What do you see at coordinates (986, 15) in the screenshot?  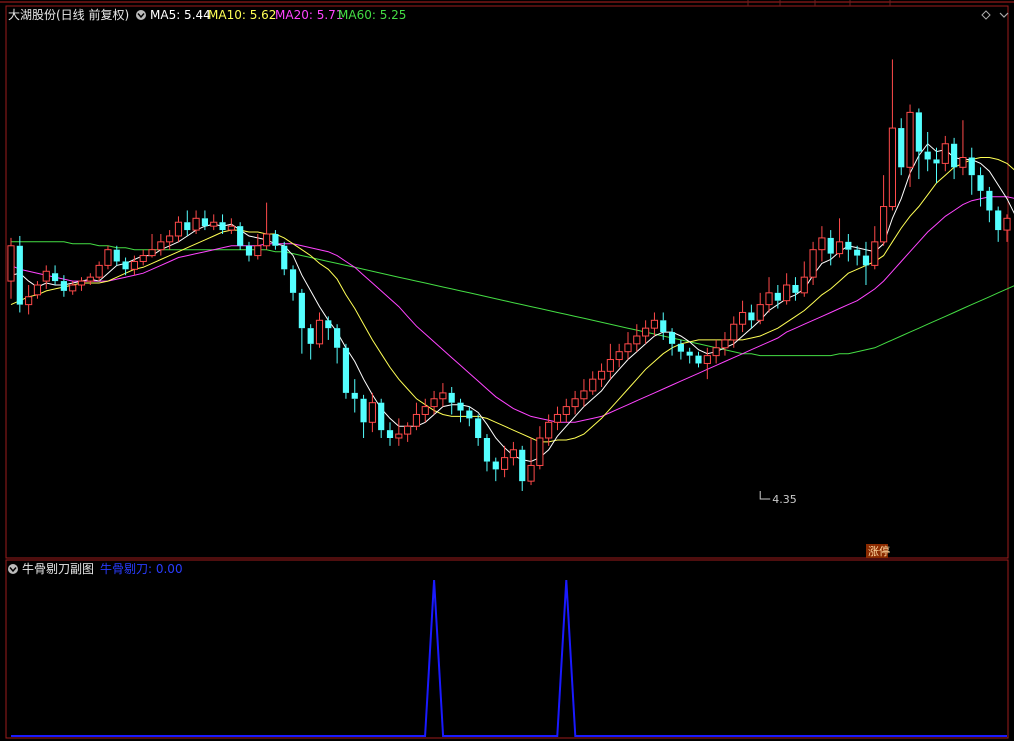 I see `diamond-icon` at bounding box center [986, 15].